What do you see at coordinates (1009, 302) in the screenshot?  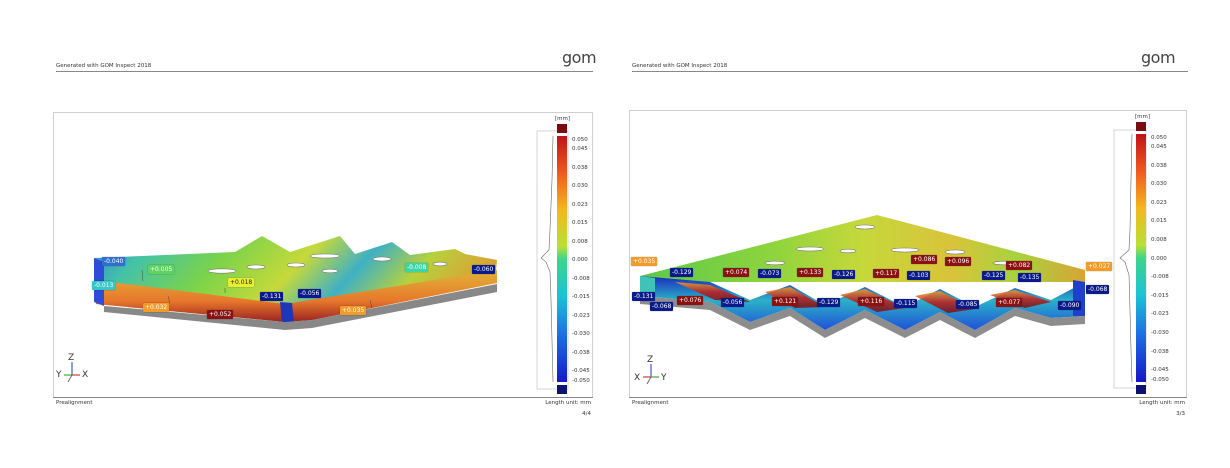 I see `deviation-label: +0.077` at bounding box center [1009, 302].